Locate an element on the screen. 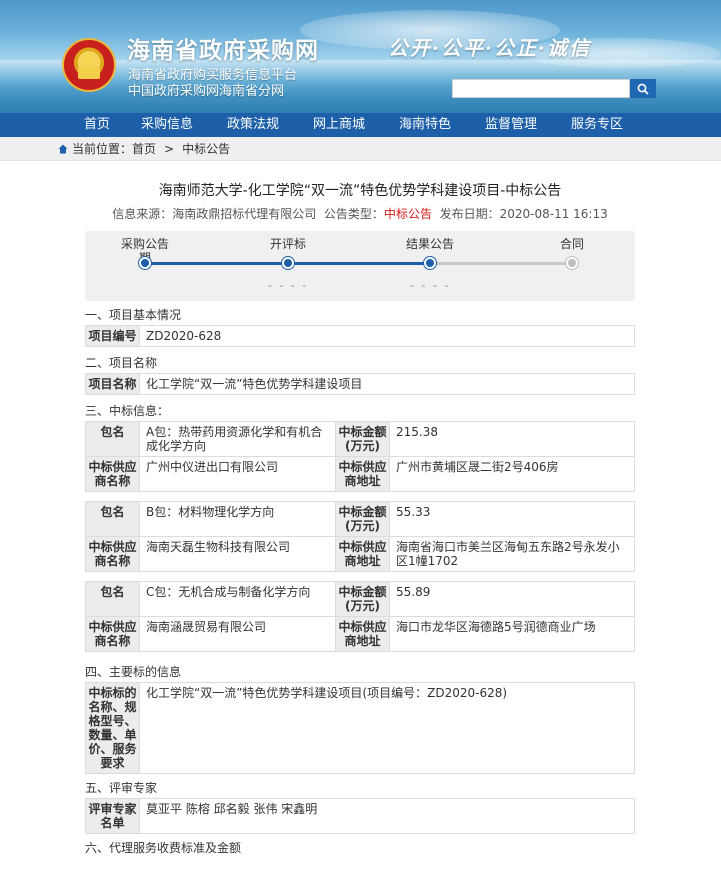 The image size is (721, 887). progress-step-3-dash: - - - - is located at coordinates (430, 285).